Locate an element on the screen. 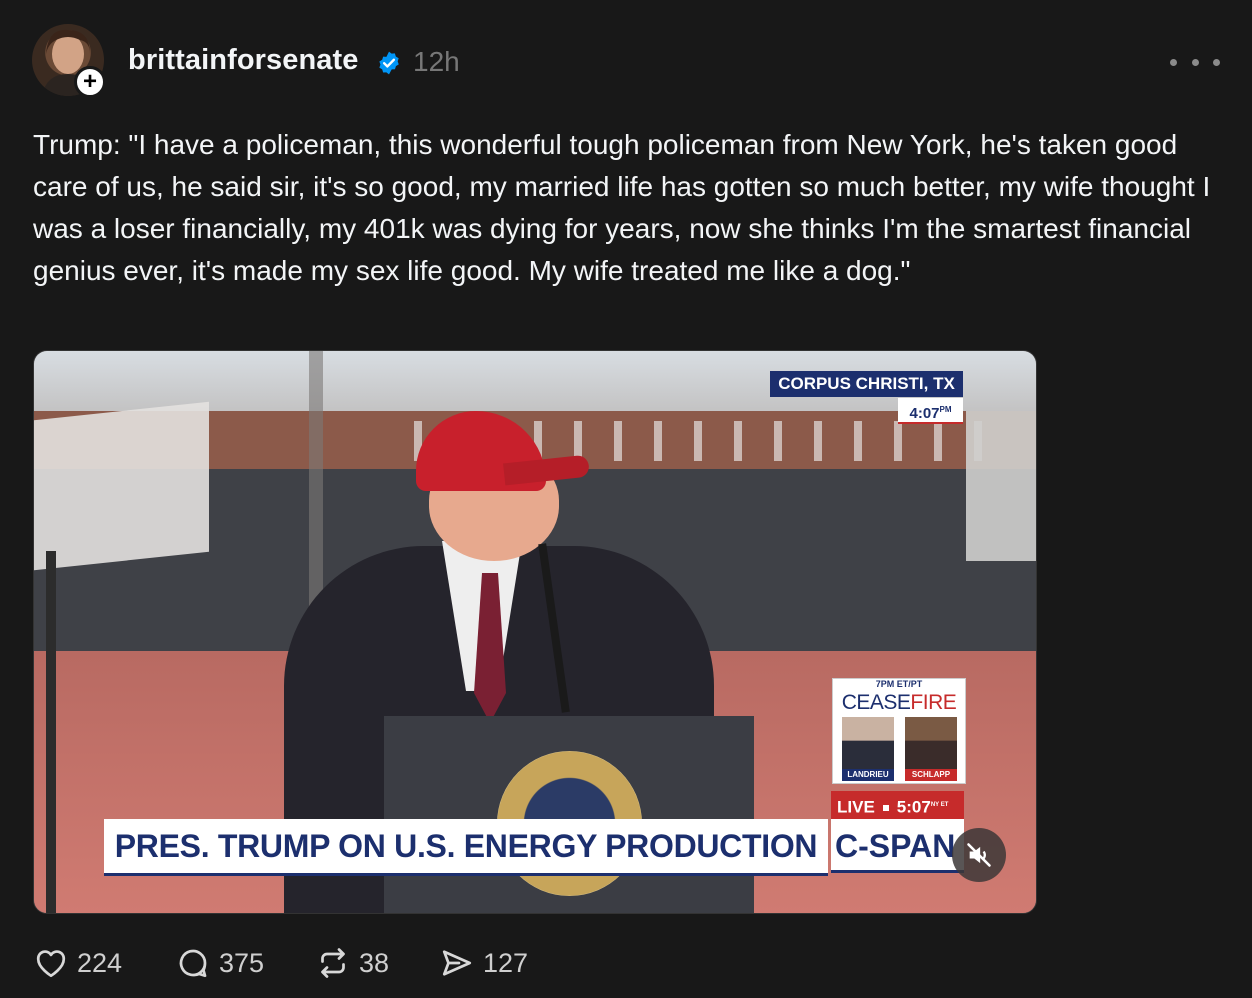 This screenshot has width=1252, height=998. more-options-button is located at coordinates (1195, 62).